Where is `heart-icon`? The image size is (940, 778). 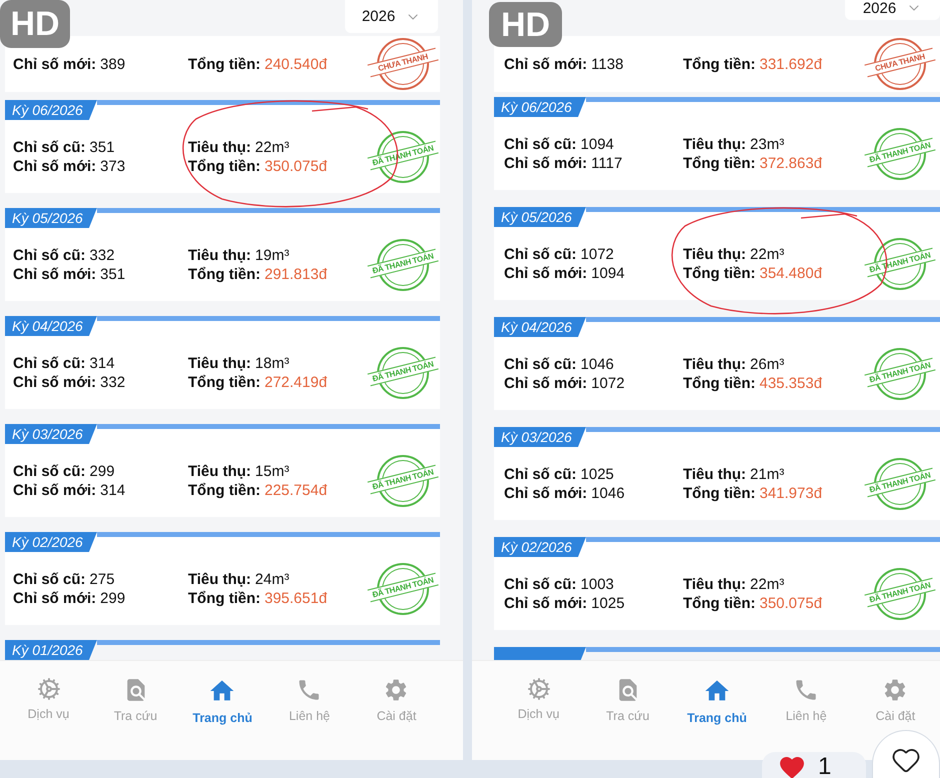
heart-icon is located at coordinates (792, 766).